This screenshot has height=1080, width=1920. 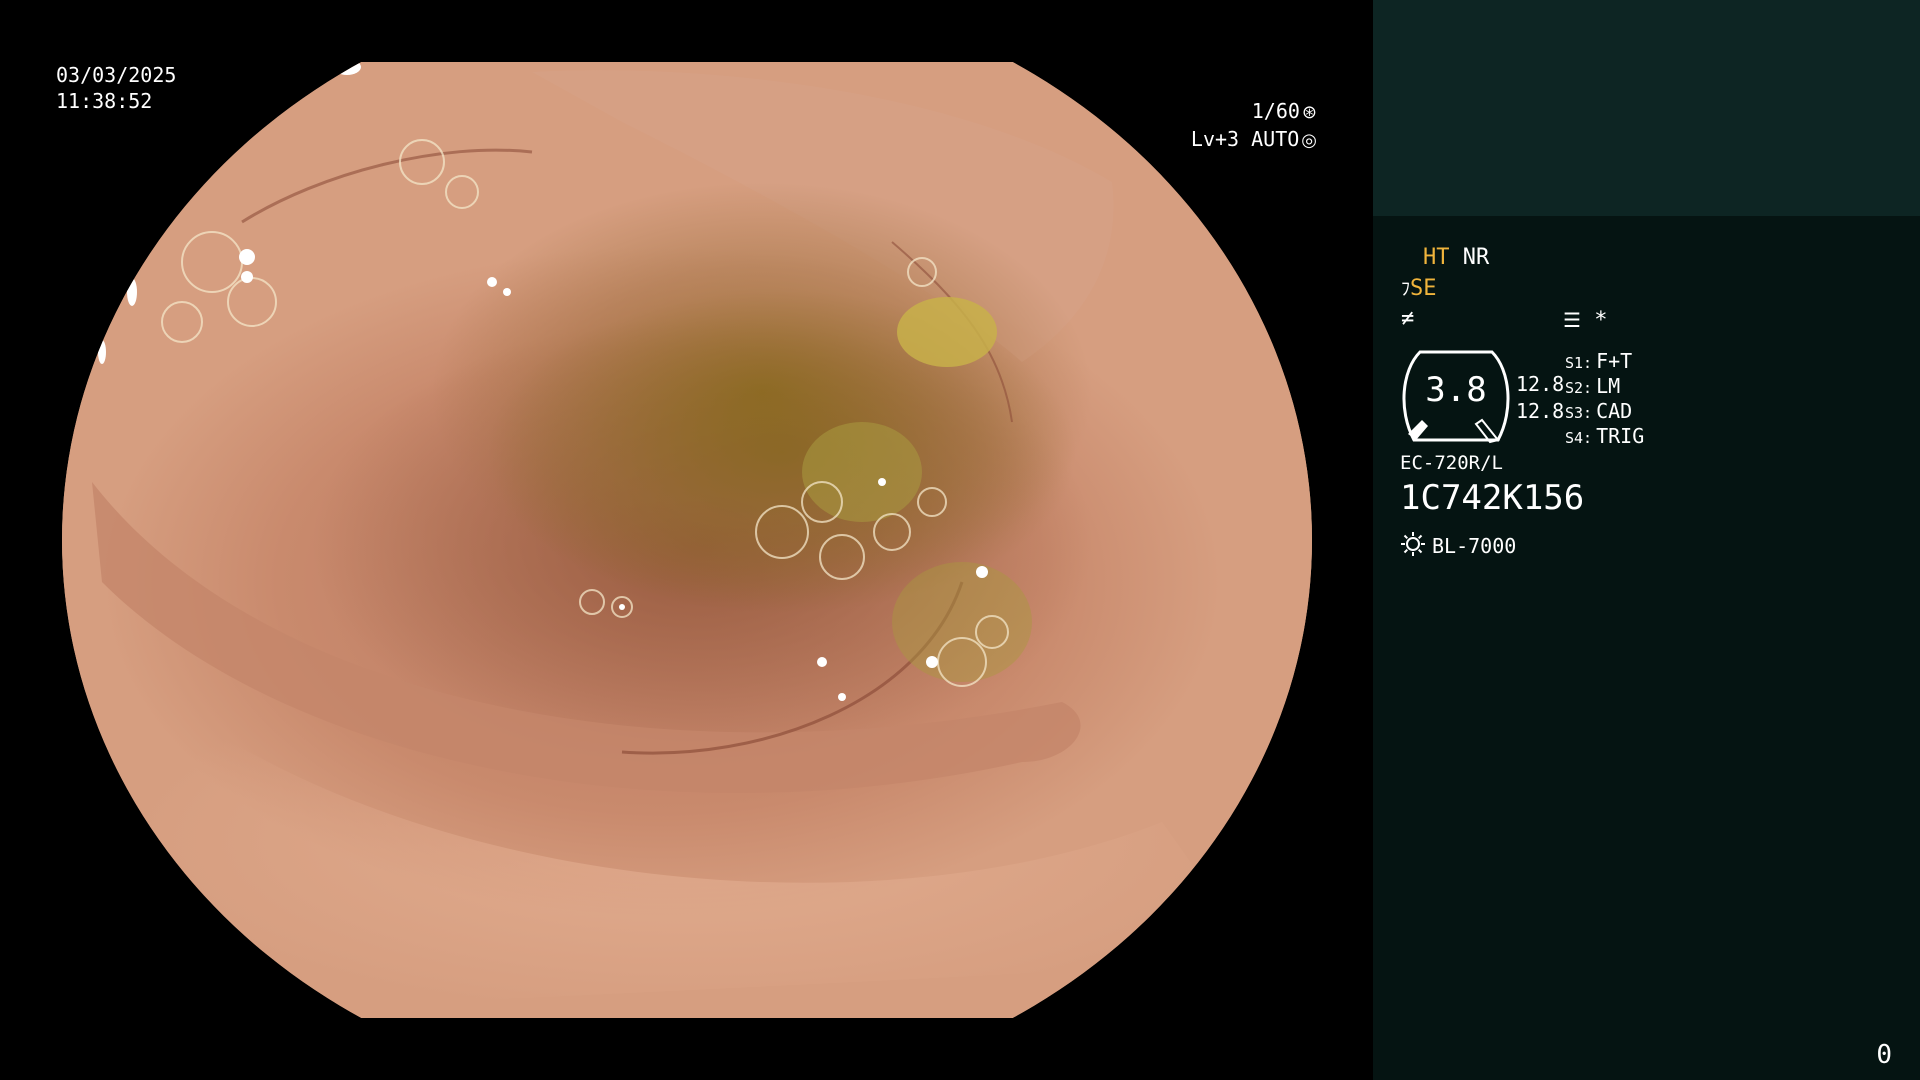 I want to click on auto-exposure-icon: ◎, so click(x=1309, y=140).